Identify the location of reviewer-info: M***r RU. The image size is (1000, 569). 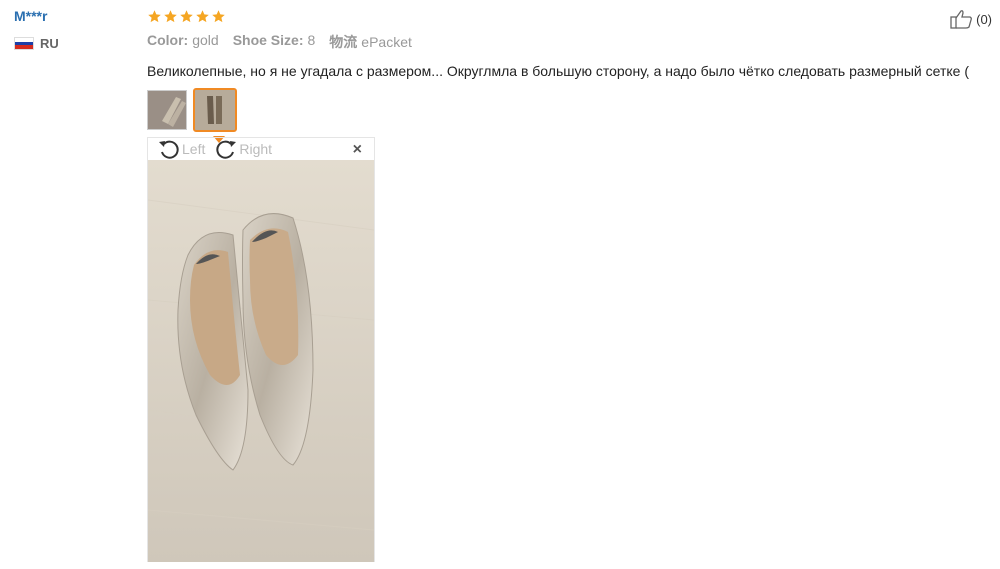
(69, 29).